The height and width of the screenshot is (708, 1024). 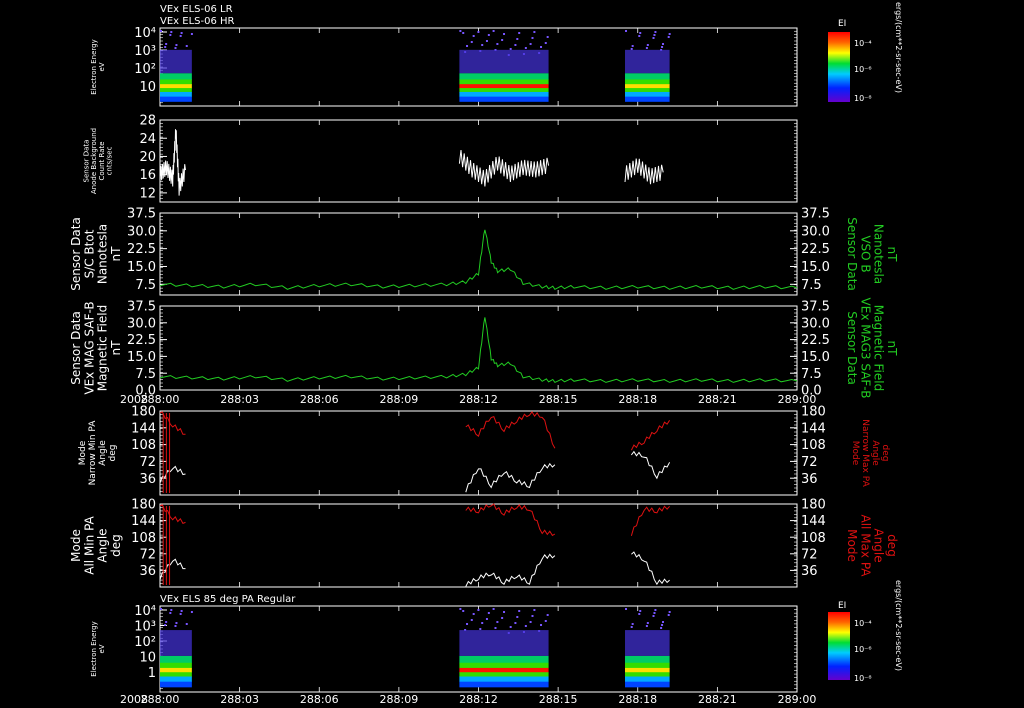 I want to click on bottom-panel-title: VEx ELS 85 deg PA Regular, so click(x=228, y=599).